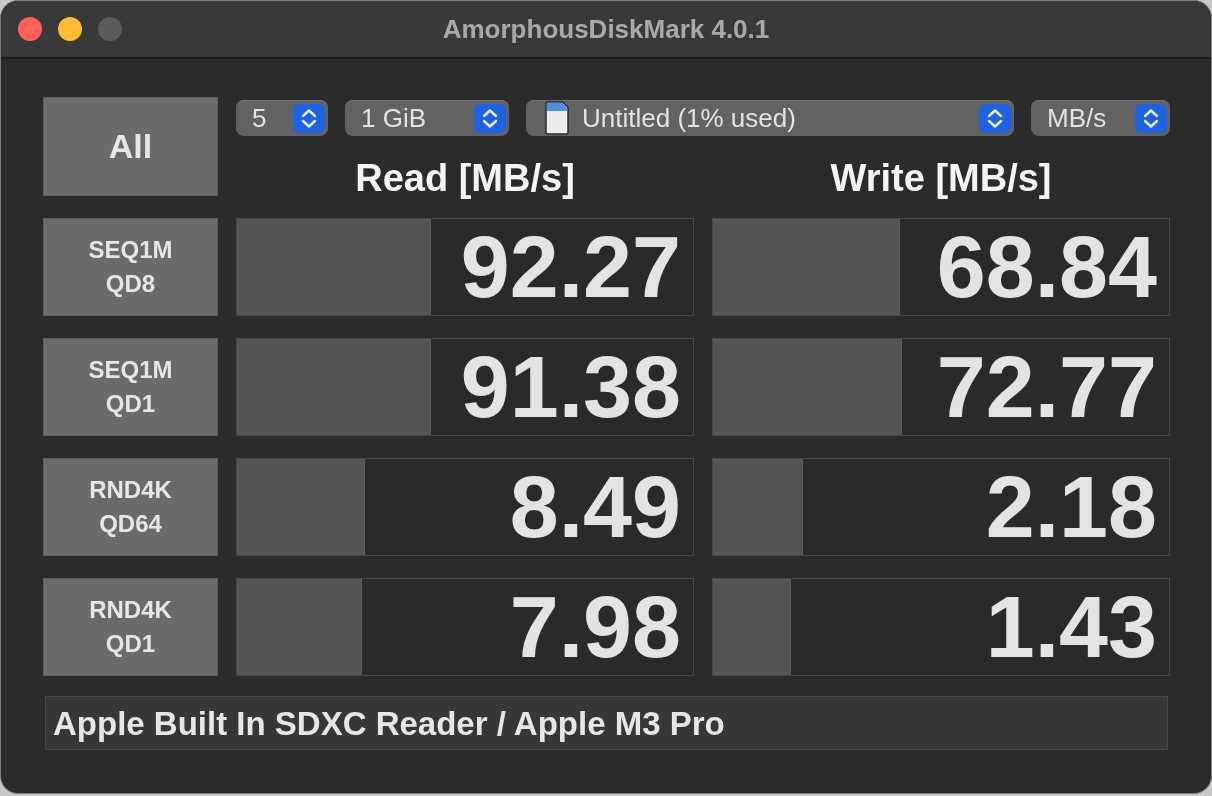  Describe the element at coordinates (557, 118) in the screenshot. I see `sd-card-icon` at that location.